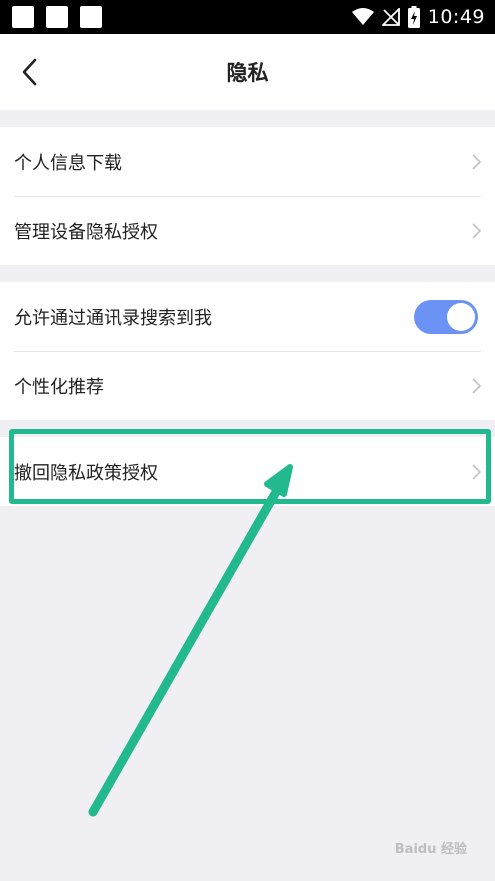 This screenshot has height=881, width=495. Describe the element at coordinates (247, 161) in the screenshot. I see `row-personal-info-download: 个人信息下载` at that location.